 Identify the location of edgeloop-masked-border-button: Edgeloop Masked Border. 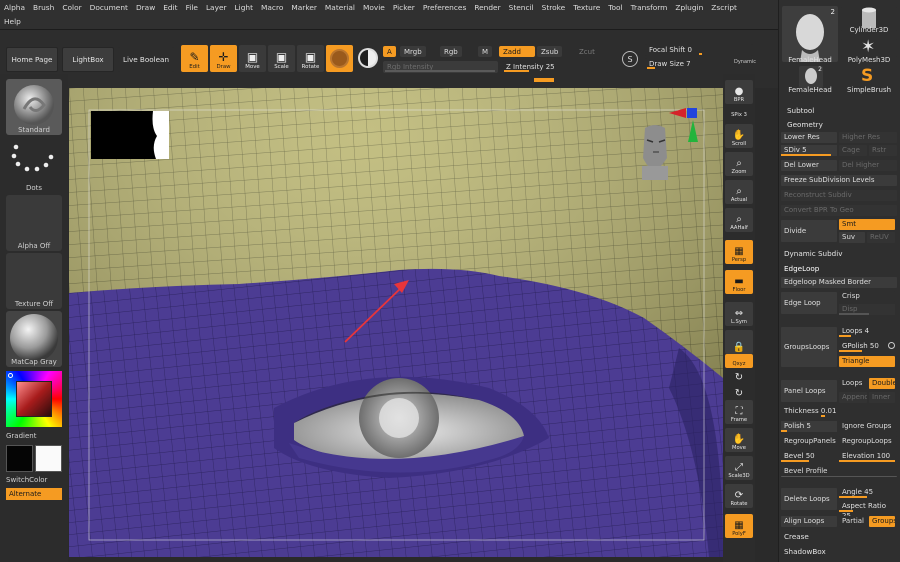
(839, 282).